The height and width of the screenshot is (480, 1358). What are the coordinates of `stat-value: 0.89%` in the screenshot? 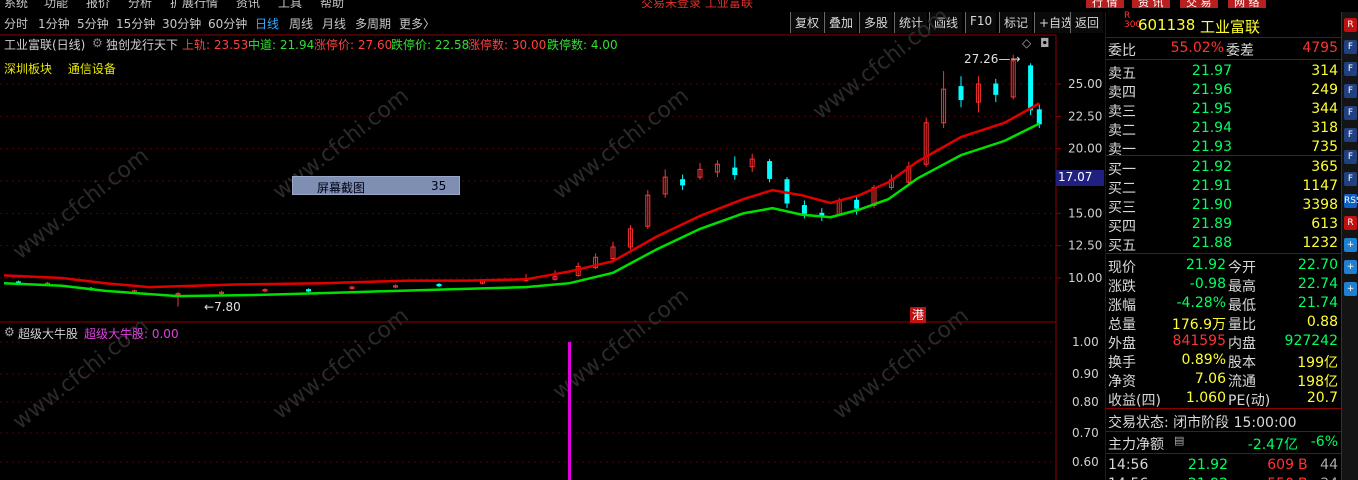 It's located at (1203, 360).